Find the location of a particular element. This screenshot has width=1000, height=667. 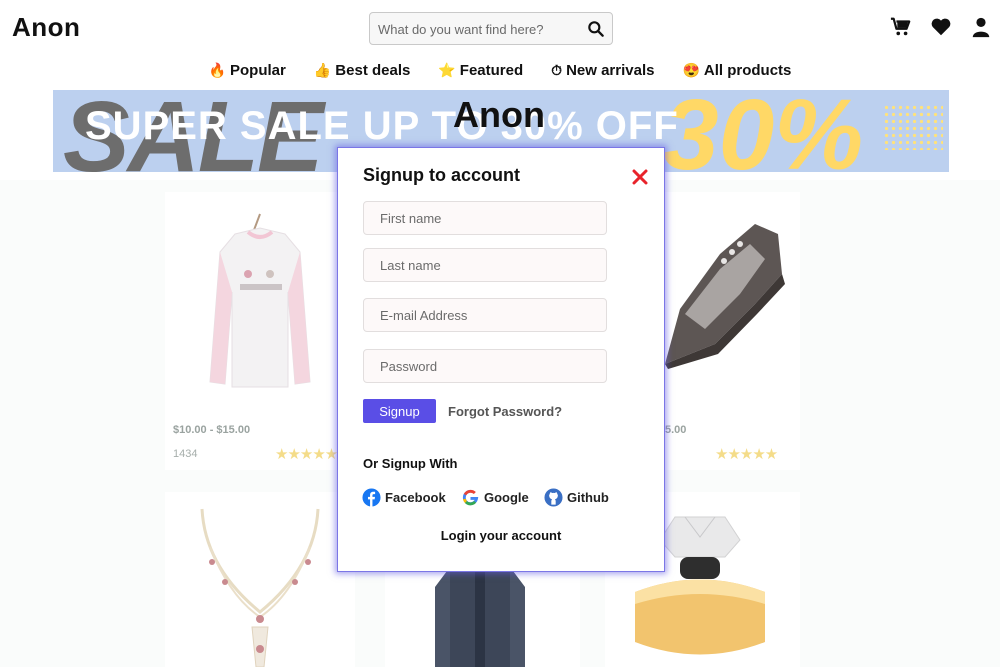

github-icon is located at coordinates (553, 497).